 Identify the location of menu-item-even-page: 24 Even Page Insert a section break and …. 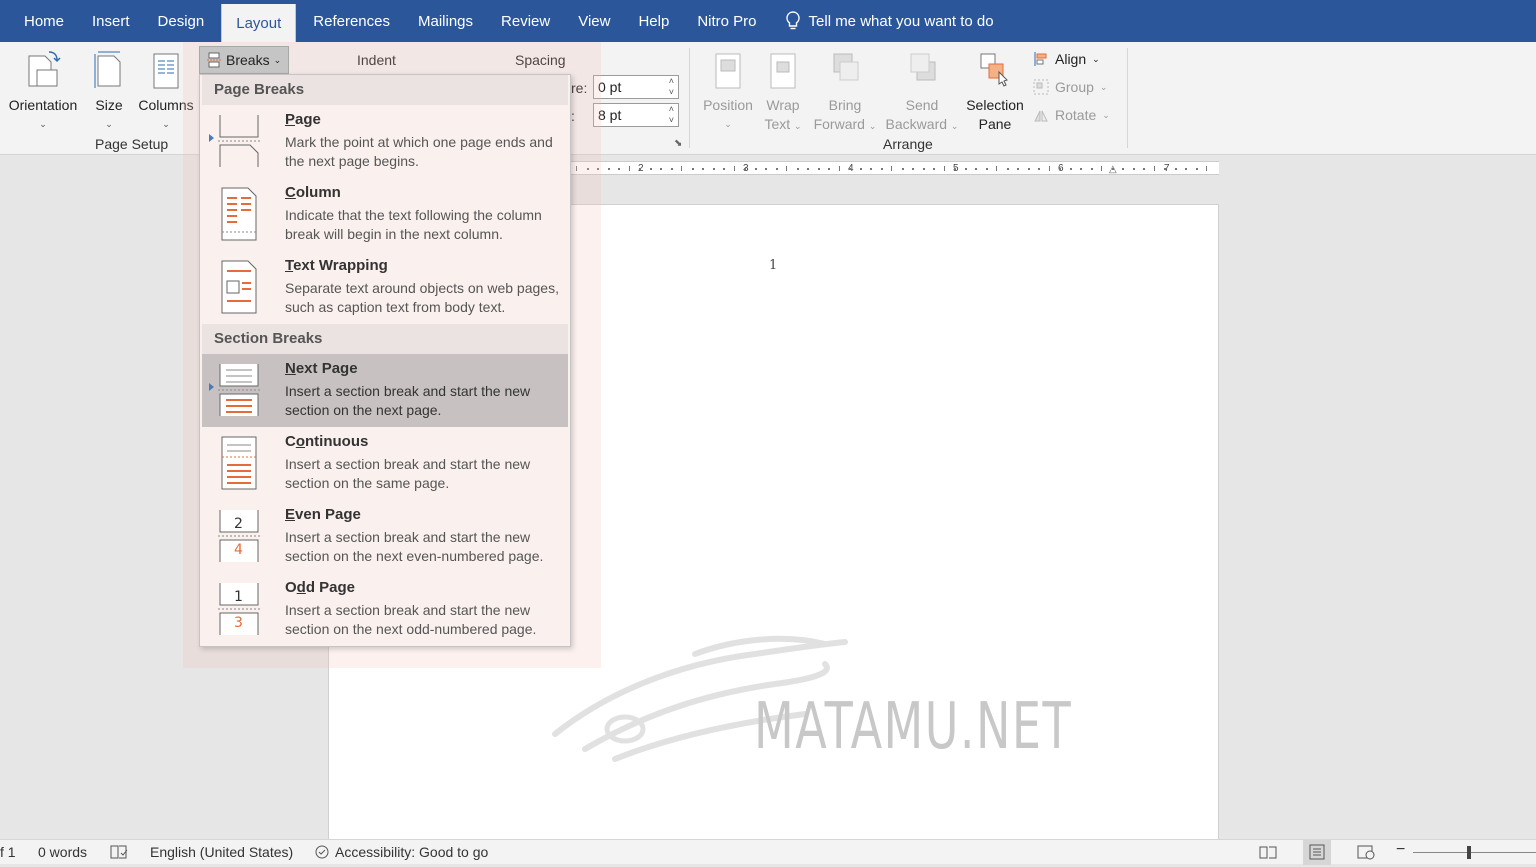
(385, 536).